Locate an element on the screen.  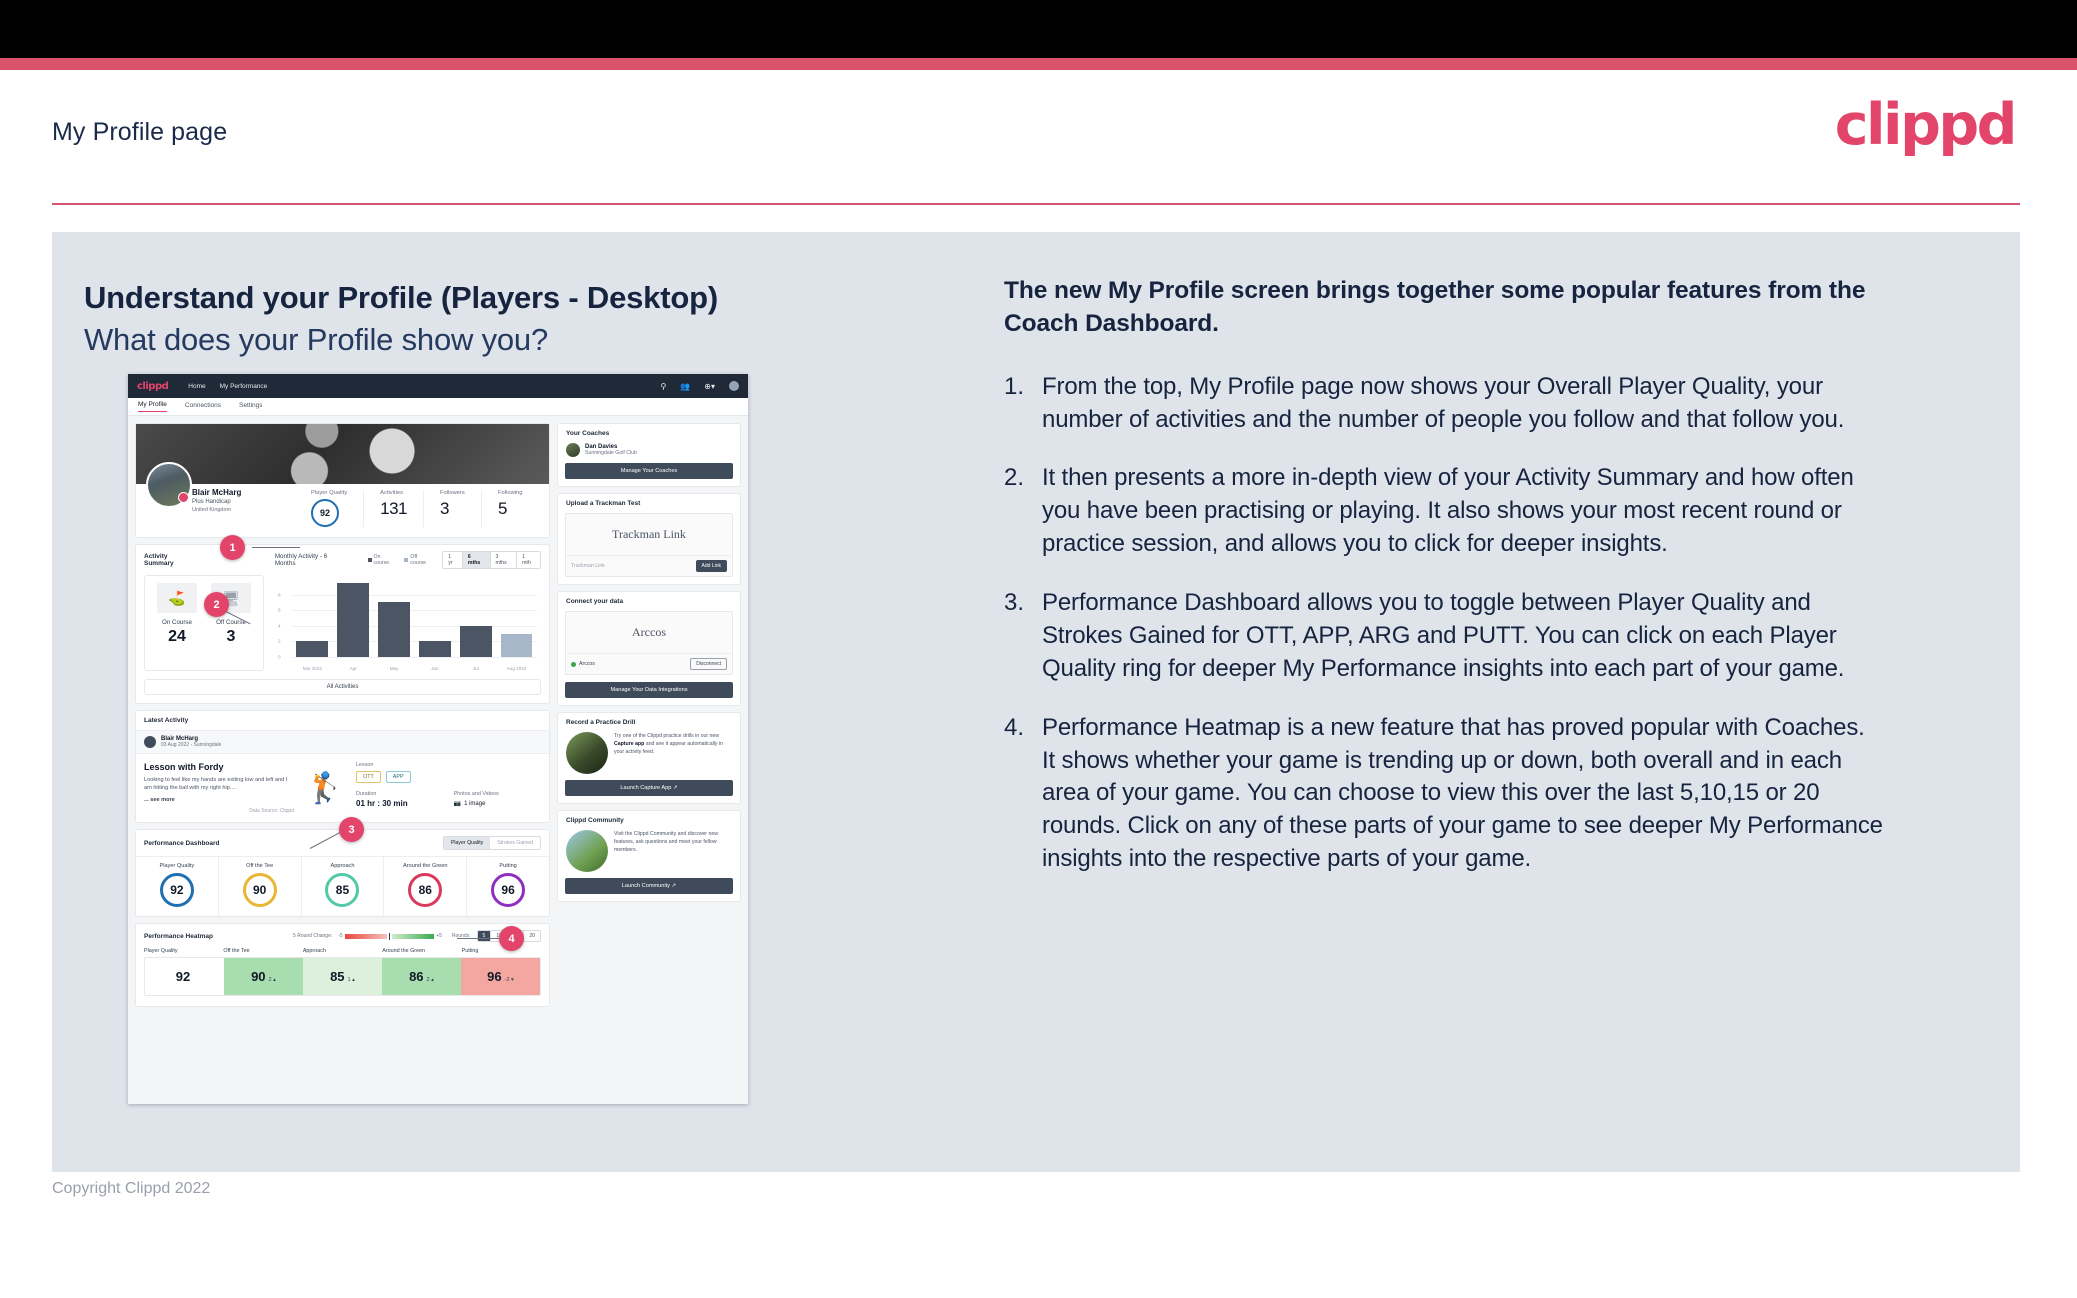
ring-value-approach: 85 is located at coordinates (342, 890).